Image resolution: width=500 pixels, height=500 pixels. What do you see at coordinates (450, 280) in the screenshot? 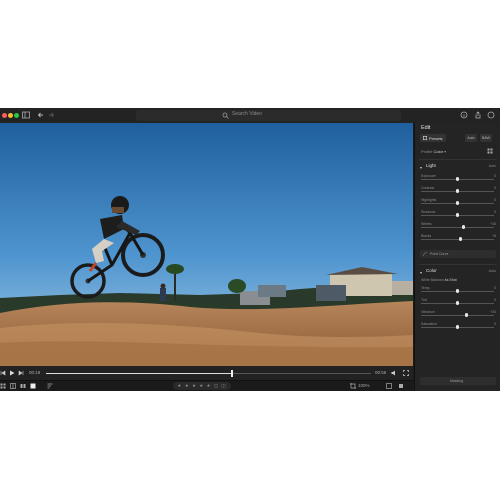
I see `white-balance-value: As Shot` at bounding box center [450, 280].